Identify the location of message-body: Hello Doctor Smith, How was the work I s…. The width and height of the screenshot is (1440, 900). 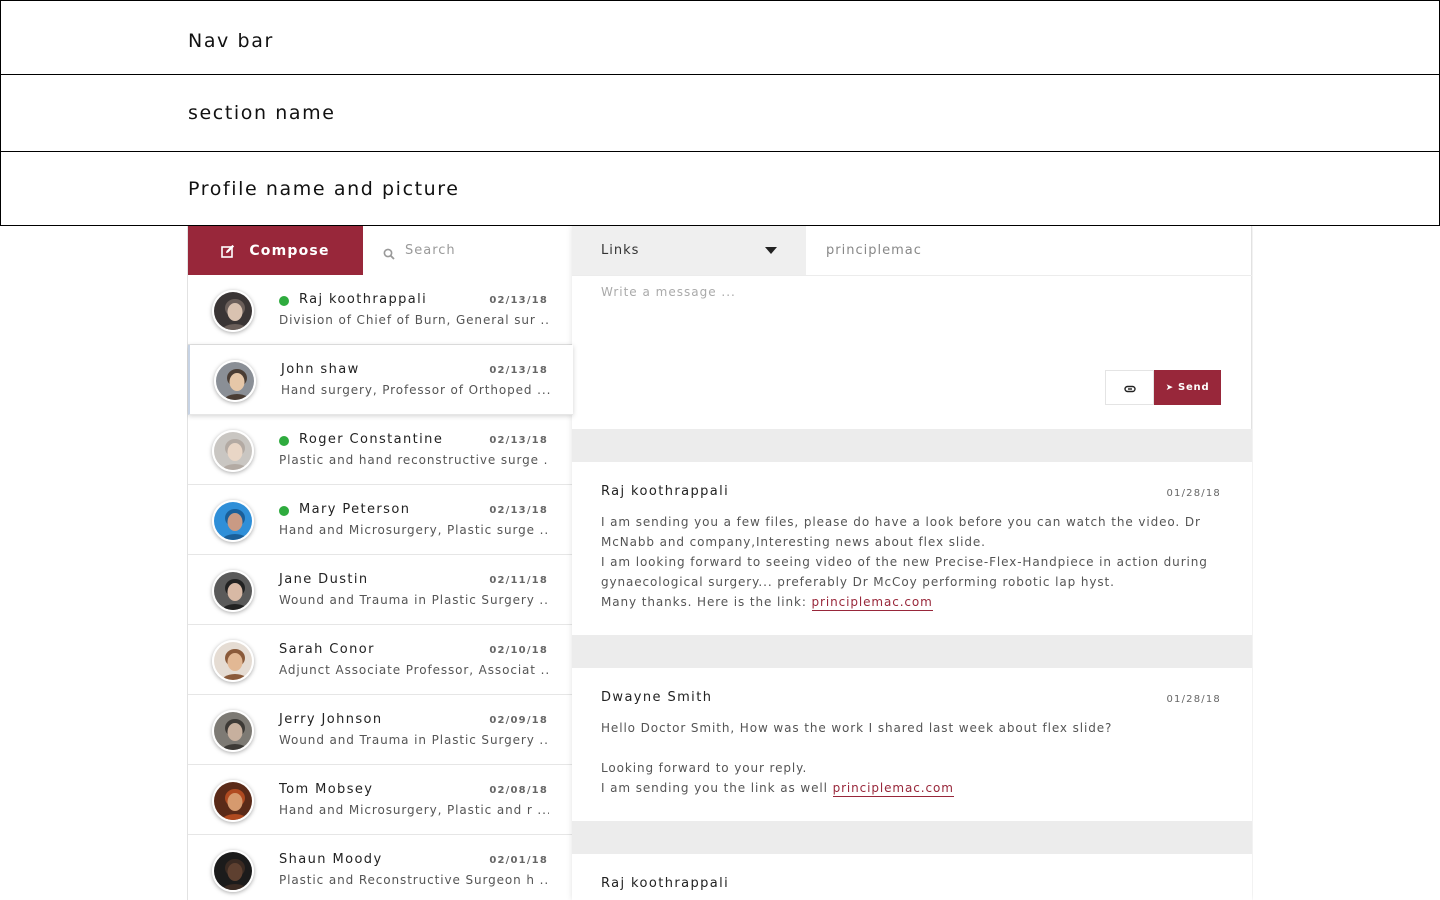
(911, 758).